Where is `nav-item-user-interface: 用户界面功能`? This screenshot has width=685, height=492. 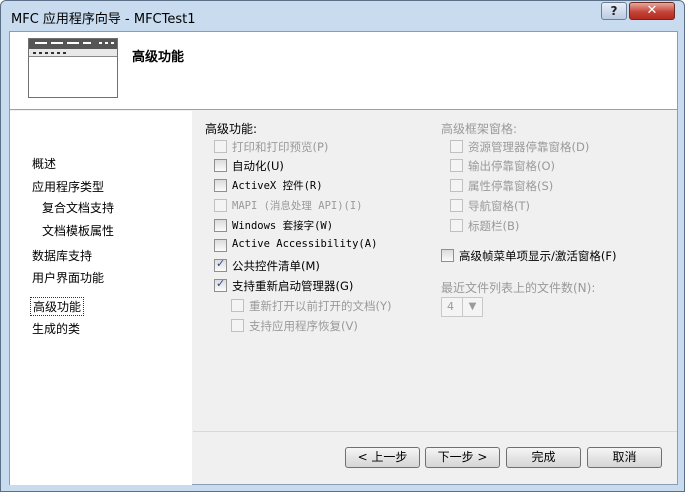 nav-item-user-interface: 用户界面功能 is located at coordinates (68, 277).